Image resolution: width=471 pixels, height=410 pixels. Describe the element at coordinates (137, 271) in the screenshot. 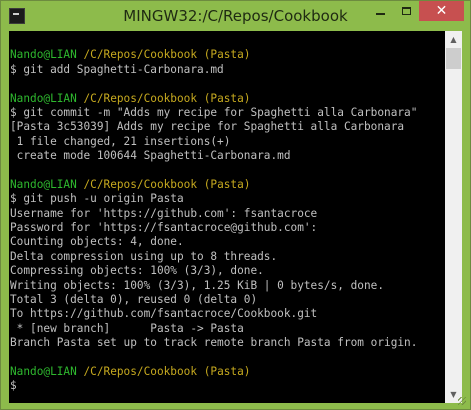

I see `output-line: Compressing objects: 100% (3/3), done.` at that location.